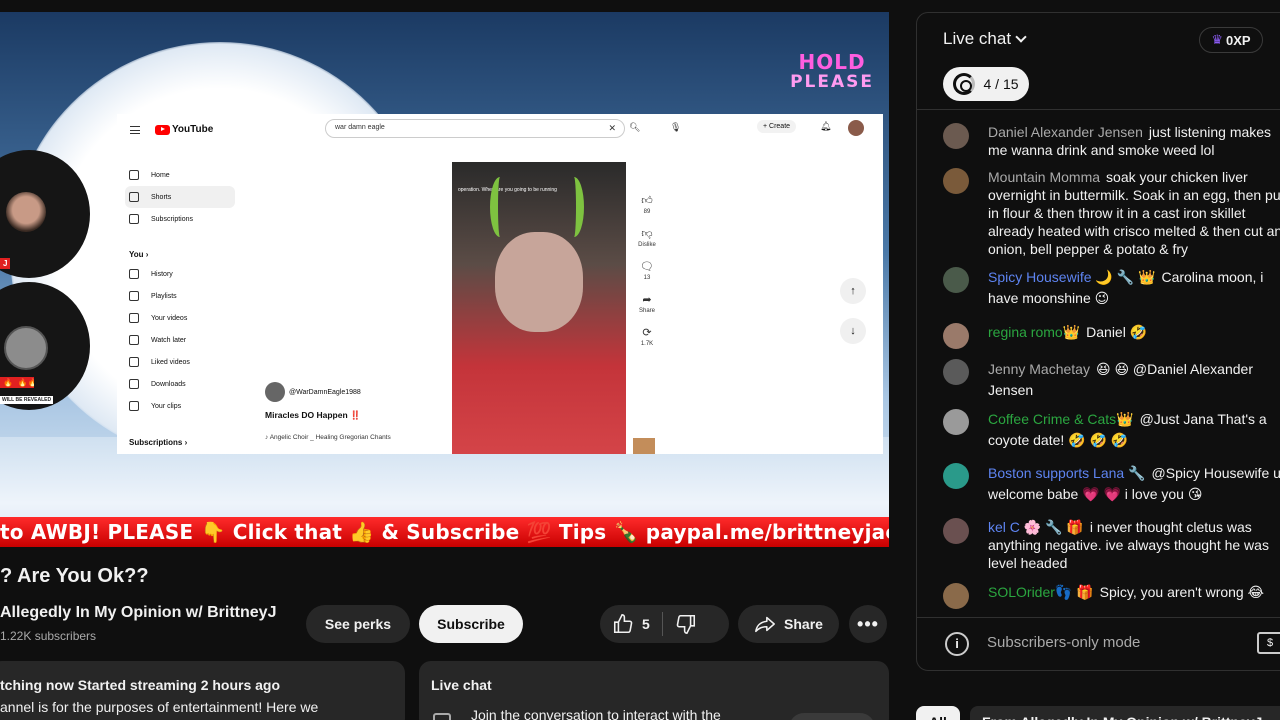 This screenshot has height=720, width=1280. What do you see at coordinates (360, 127) in the screenshot?
I see `embed-search-value: war damn eagle` at bounding box center [360, 127].